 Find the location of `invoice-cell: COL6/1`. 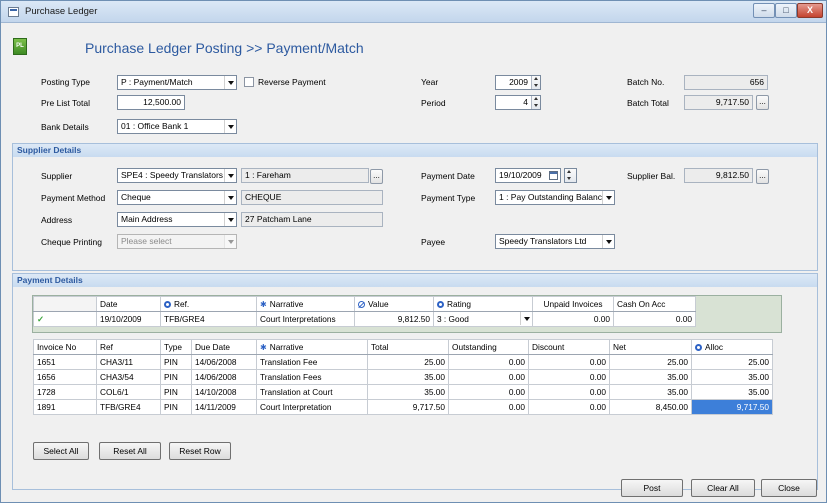

invoice-cell: COL6/1 is located at coordinates (128, 392).